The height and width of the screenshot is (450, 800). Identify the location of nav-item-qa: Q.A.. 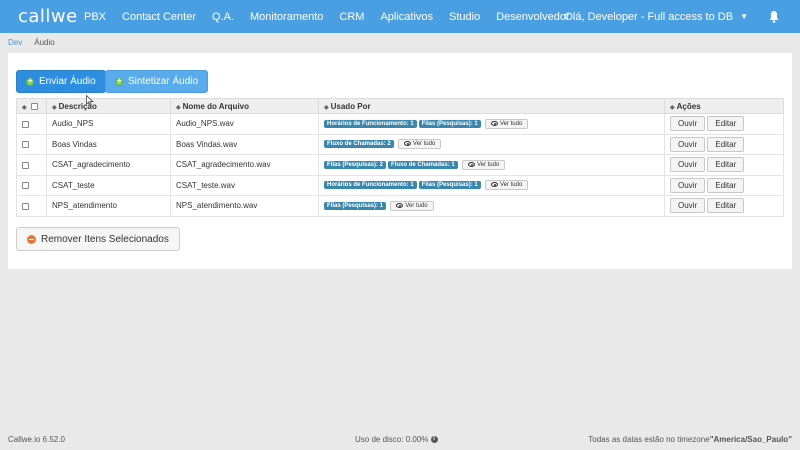
(223, 17).